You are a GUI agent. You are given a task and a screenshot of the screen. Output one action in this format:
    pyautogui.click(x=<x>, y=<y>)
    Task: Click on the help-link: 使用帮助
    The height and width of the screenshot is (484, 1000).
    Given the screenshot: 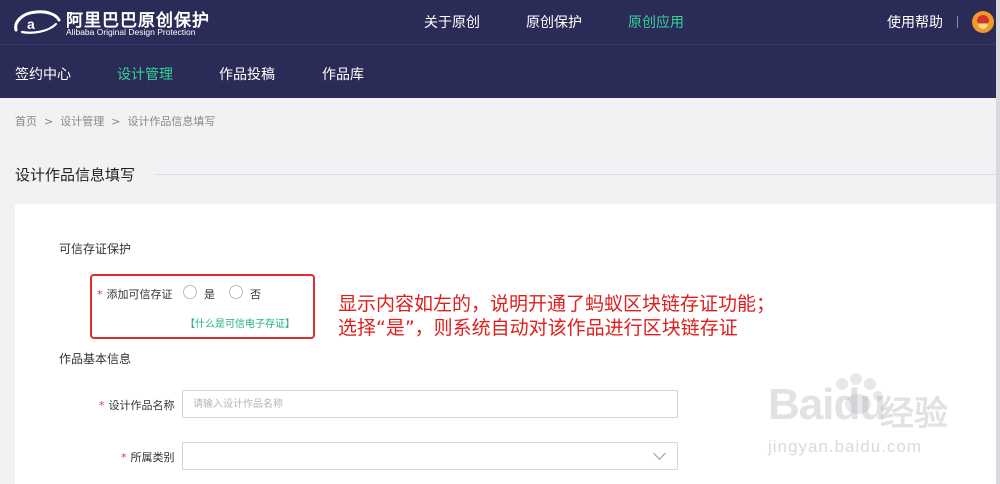 What is the action you would take?
    pyautogui.click(x=915, y=22)
    